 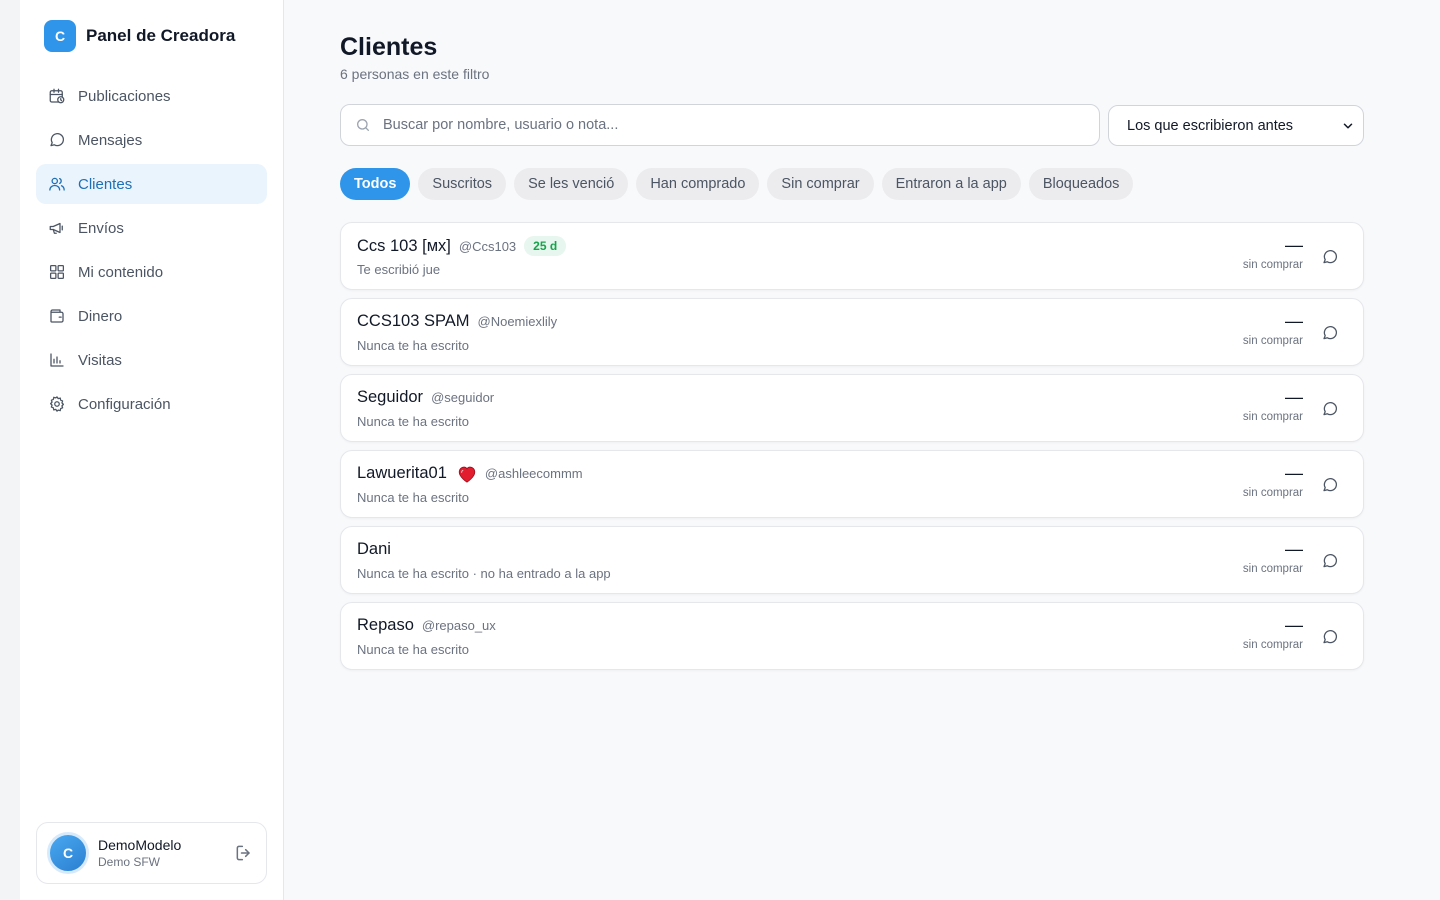 I want to click on sidebar-item-label: Configuración, so click(x=124, y=404).